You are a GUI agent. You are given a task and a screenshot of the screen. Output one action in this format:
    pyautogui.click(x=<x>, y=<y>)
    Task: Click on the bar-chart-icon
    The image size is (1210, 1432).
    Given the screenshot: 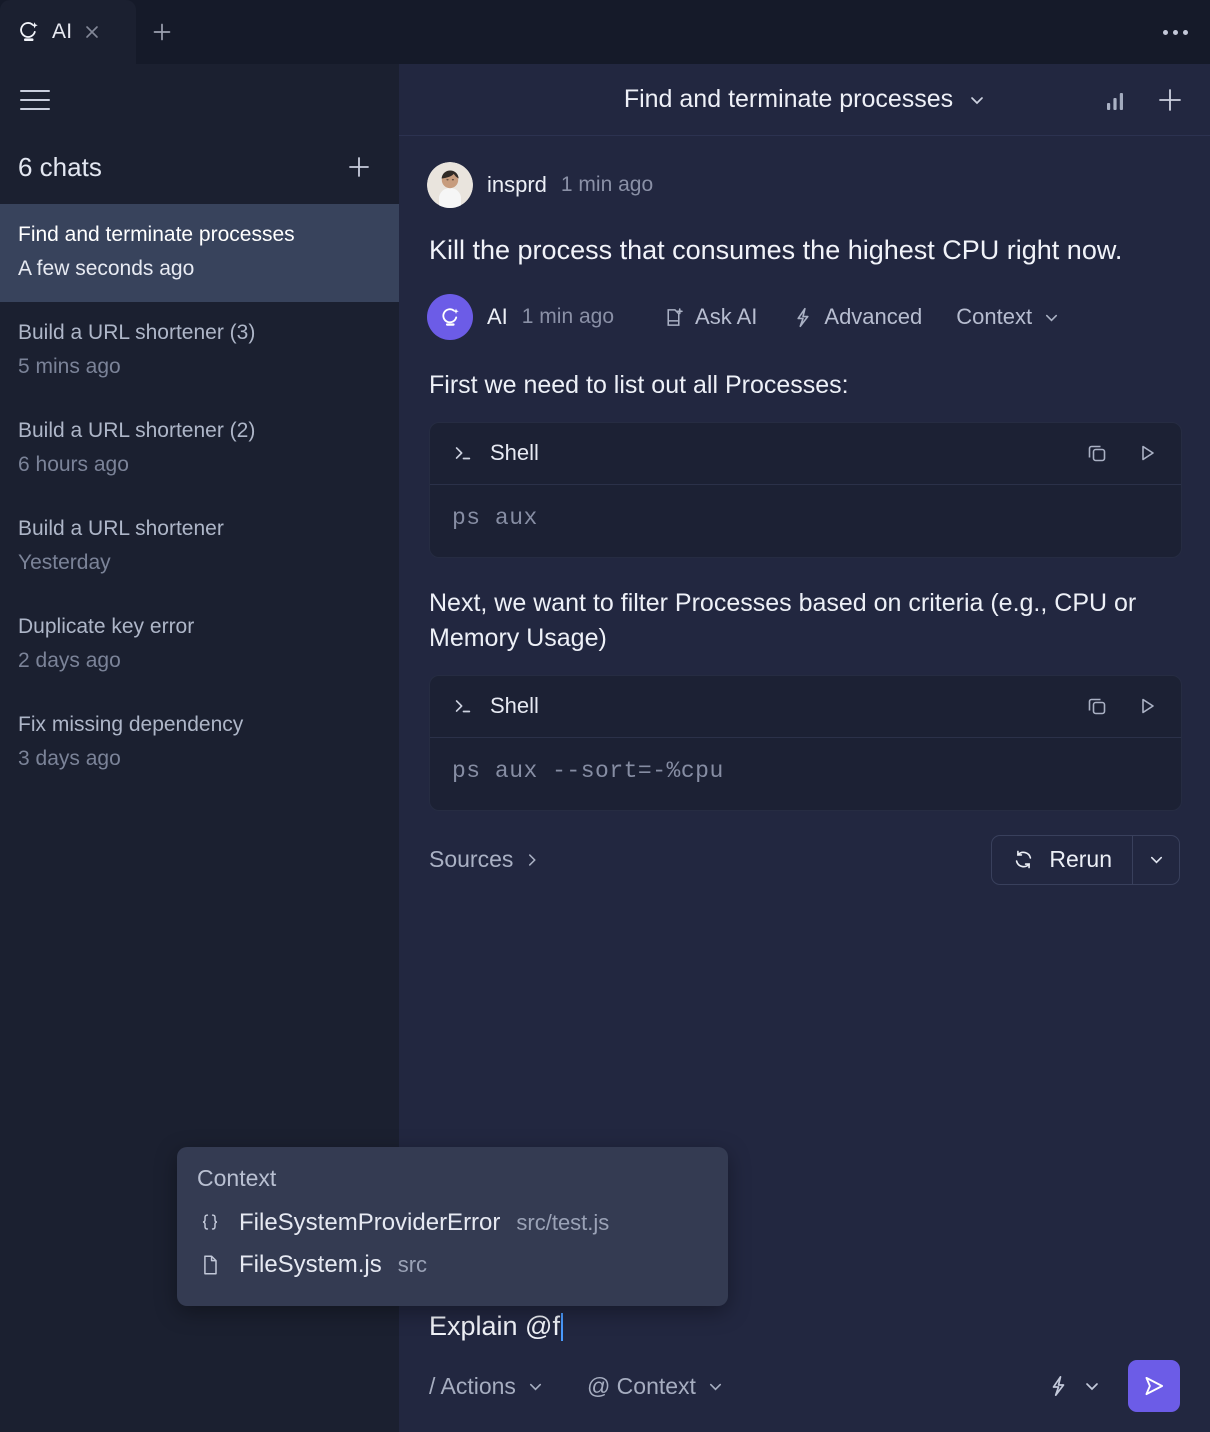 What is the action you would take?
    pyautogui.click(x=1116, y=100)
    